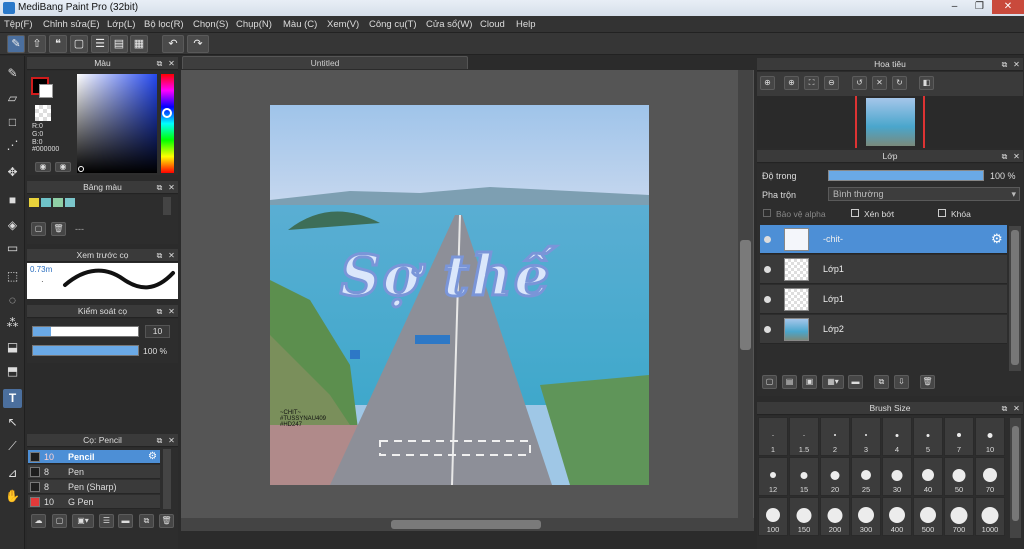 The height and width of the screenshot is (549, 1024). Describe the element at coordinates (526, 24) in the screenshot. I see `menu-help: Help` at that location.